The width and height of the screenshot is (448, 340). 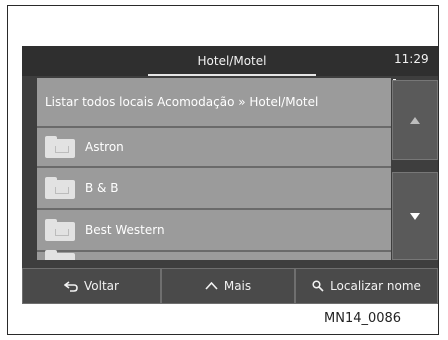 I want to click on arrow-up-icon, so click(x=415, y=120).